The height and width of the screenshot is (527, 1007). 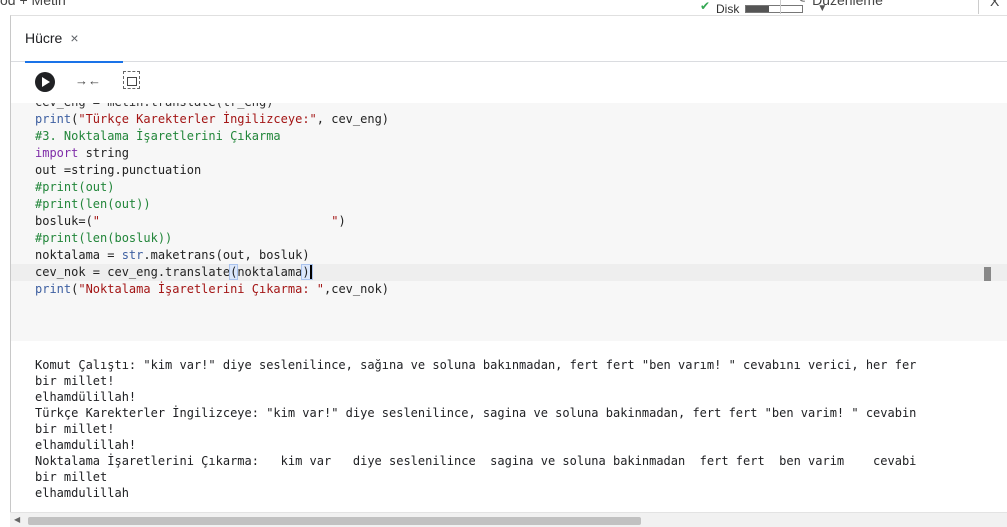 I want to click on scrollbar-thumb, so click(x=334, y=521).